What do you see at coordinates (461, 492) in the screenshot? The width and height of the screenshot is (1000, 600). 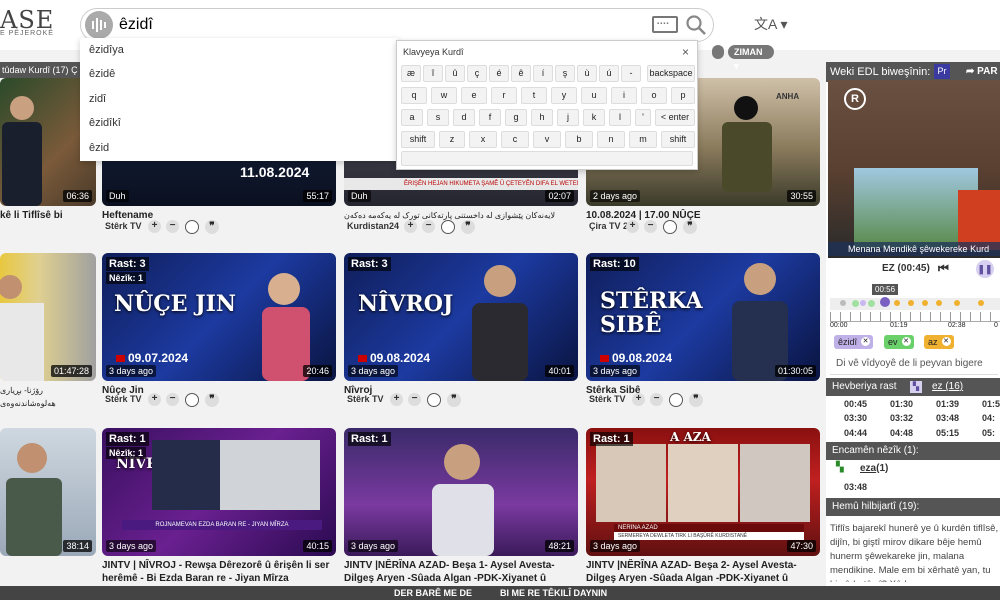 I see `video-thumbnail: Rast: 1 3 days ago 48:21` at bounding box center [461, 492].